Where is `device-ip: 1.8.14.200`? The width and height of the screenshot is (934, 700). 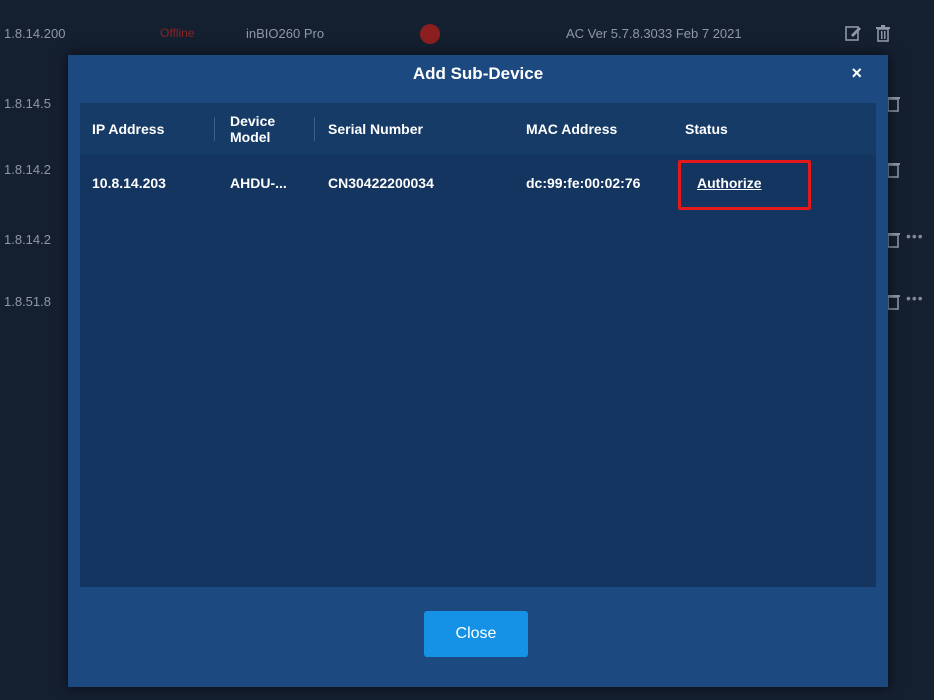 device-ip: 1.8.14.200 is located at coordinates (35, 33).